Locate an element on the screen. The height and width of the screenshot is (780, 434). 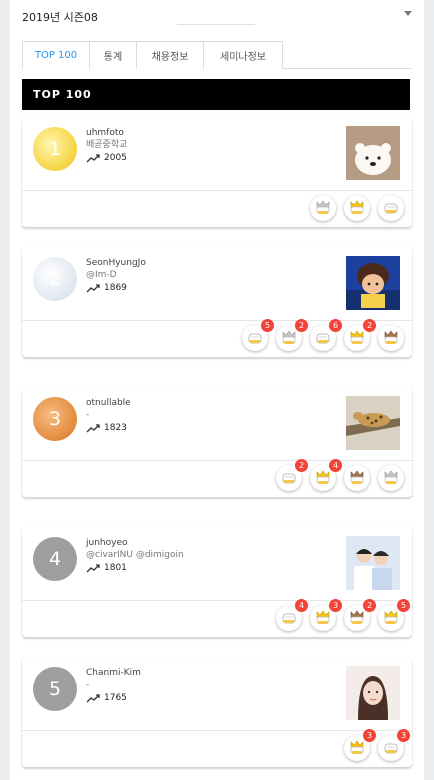
badge-row: 2 4 is located at coordinates (340, 476).